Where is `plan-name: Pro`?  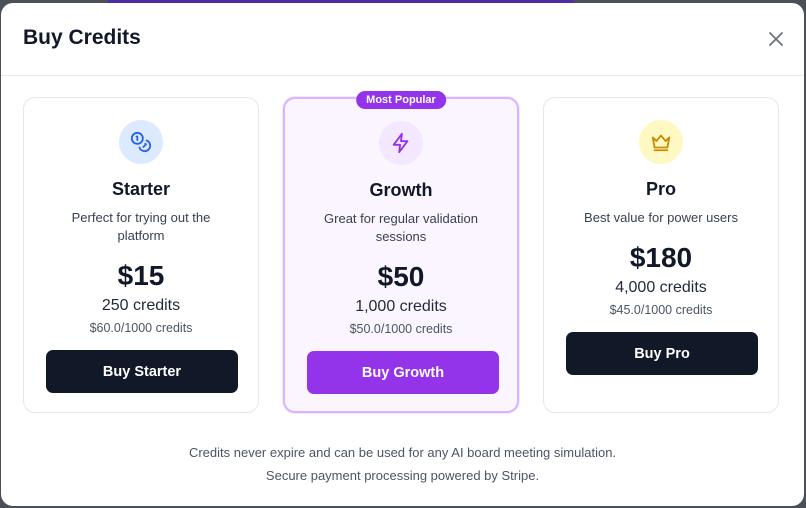 plan-name: Pro is located at coordinates (660, 189).